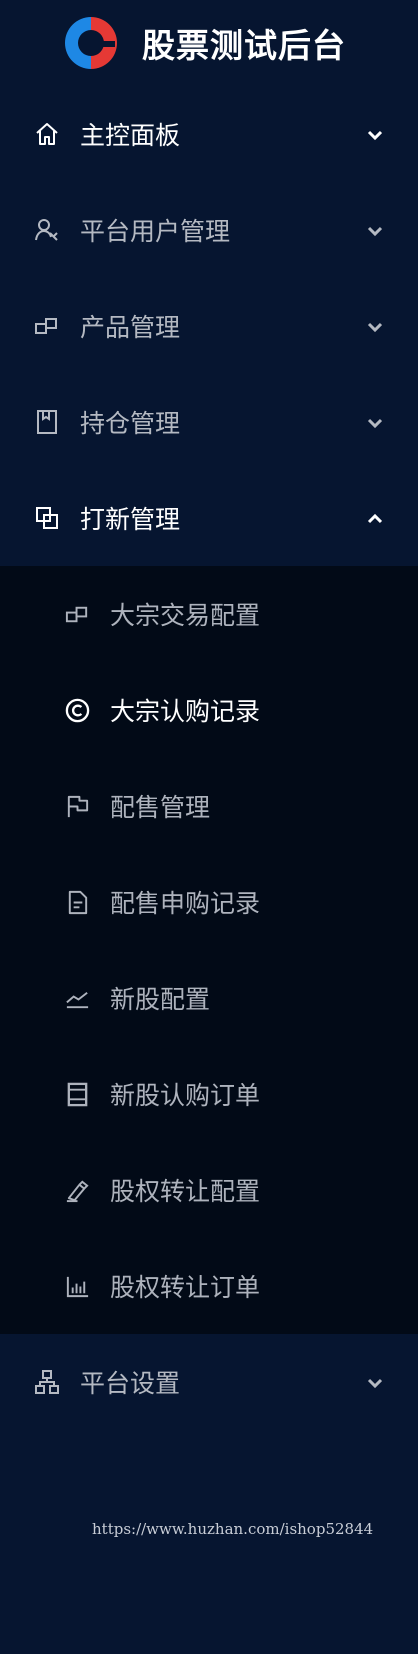  I want to click on submenu-item-label: 股权转让订单, so click(185, 1287).